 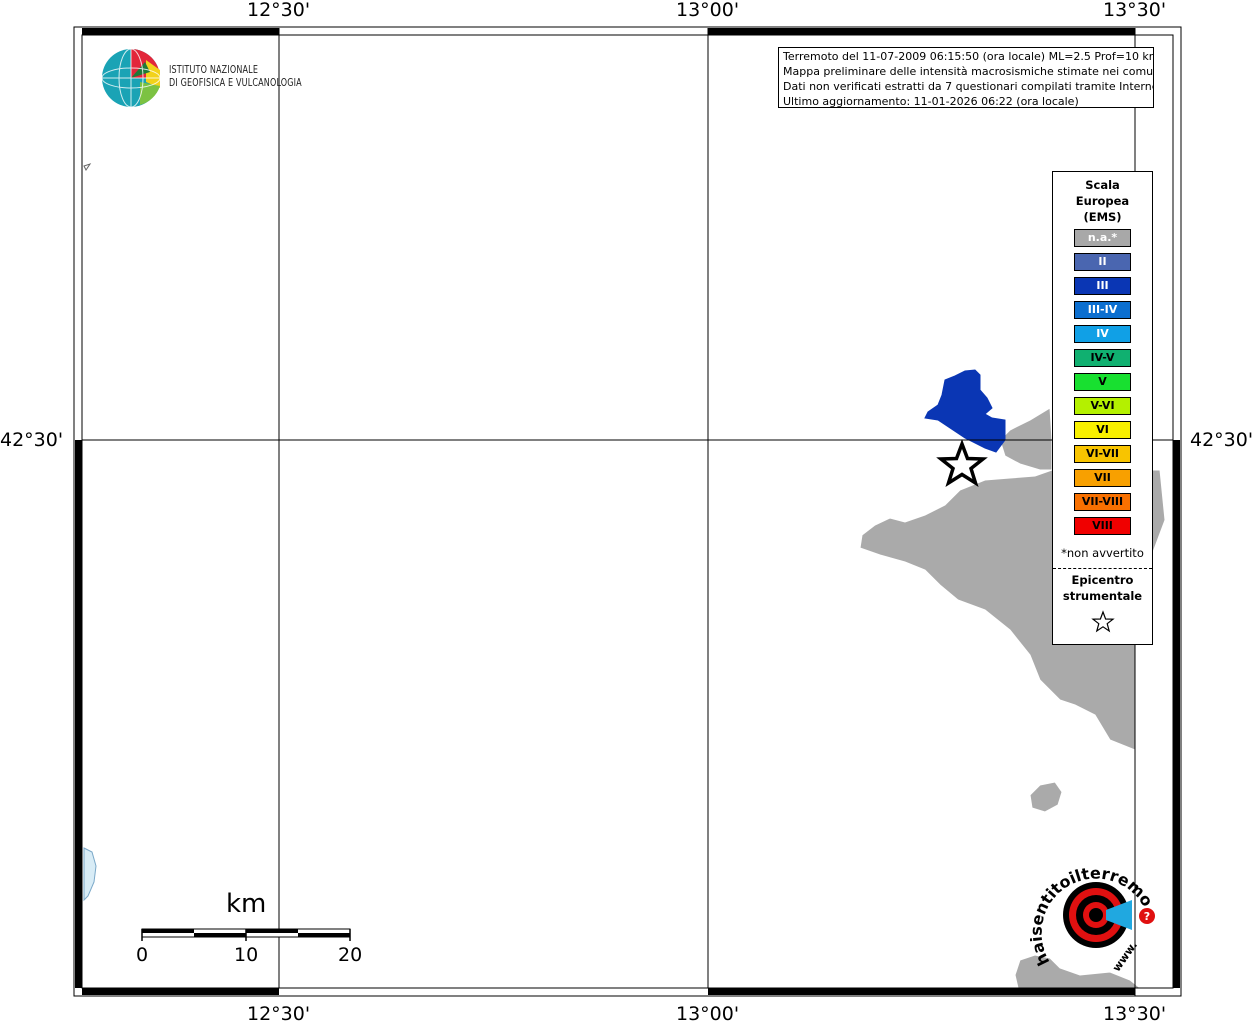 What do you see at coordinates (246, 934) in the screenshot?
I see `scale-bar` at bounding box center [246, 934].